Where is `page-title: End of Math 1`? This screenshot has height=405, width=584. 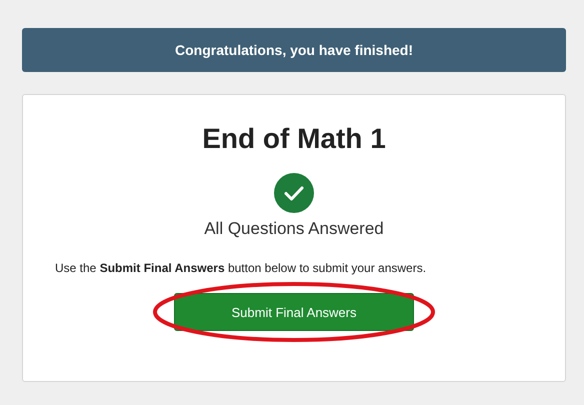
page-title: End of Math 1 is located at coordinates (294, 139).